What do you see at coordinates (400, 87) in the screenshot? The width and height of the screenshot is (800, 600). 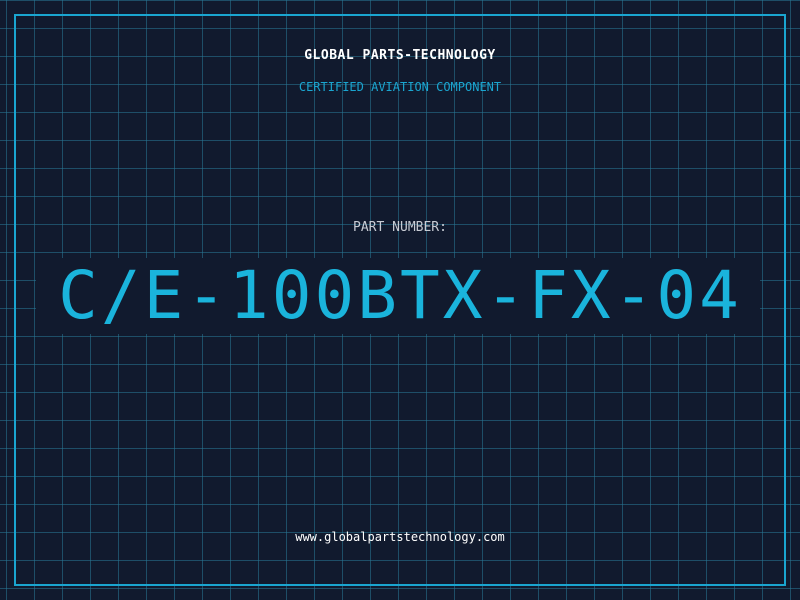 I see `certification-subtitle: CERTIFIED AVIATION COMPONENT` at bounding box center [400, 87].